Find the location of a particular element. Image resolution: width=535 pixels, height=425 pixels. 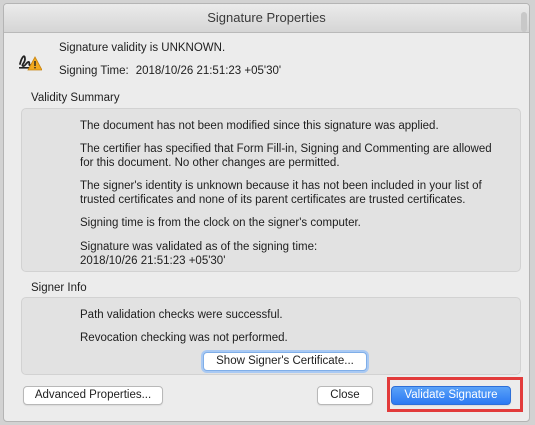

summary-line: 2018/10/26 21:51:23 +05'30' is located at coordinates (153, 261).